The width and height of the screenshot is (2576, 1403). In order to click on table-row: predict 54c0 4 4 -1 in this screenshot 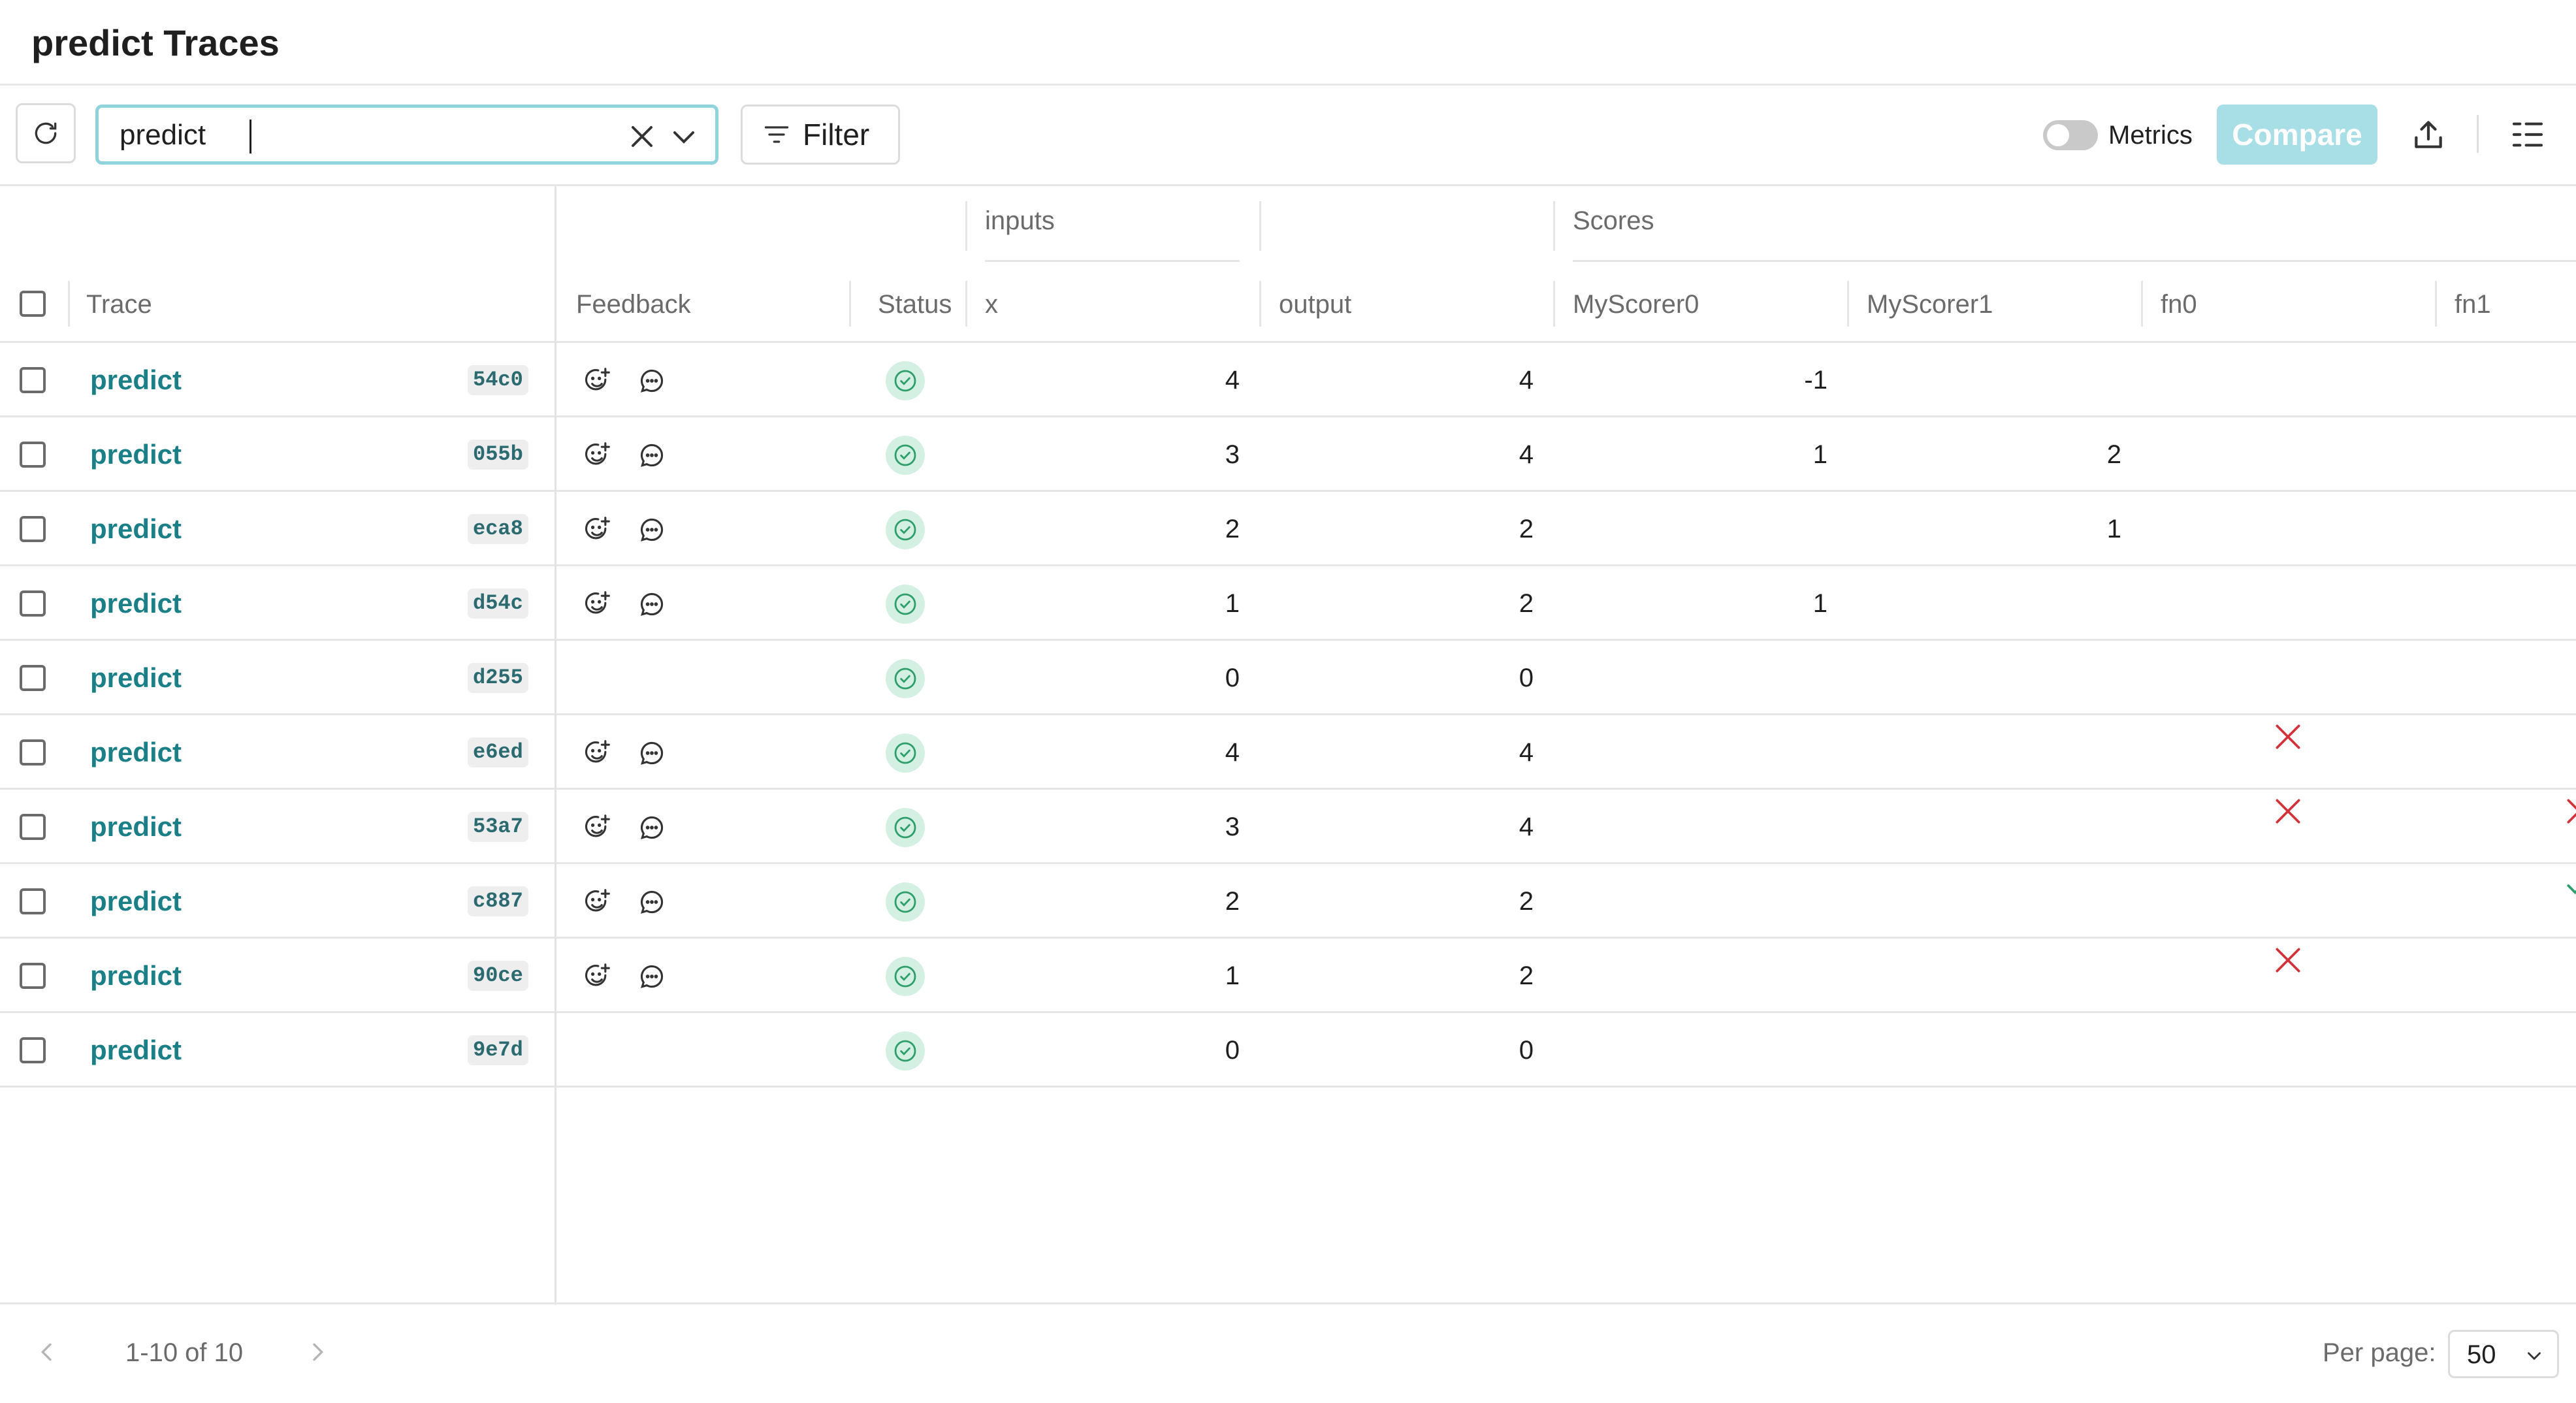, I will do `click(1288, 380)`.